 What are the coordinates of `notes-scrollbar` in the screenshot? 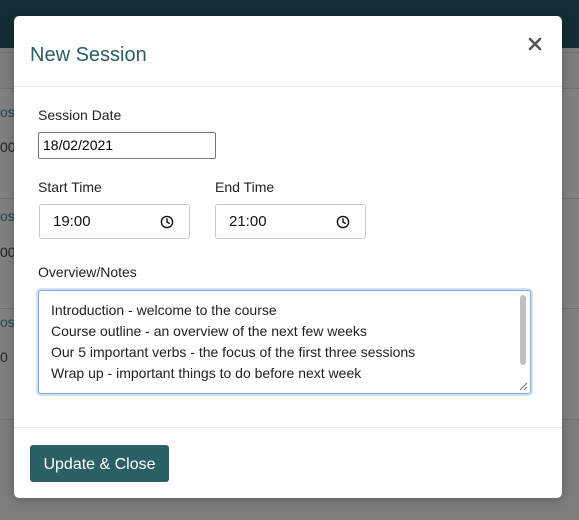 It's located at (523, 342).